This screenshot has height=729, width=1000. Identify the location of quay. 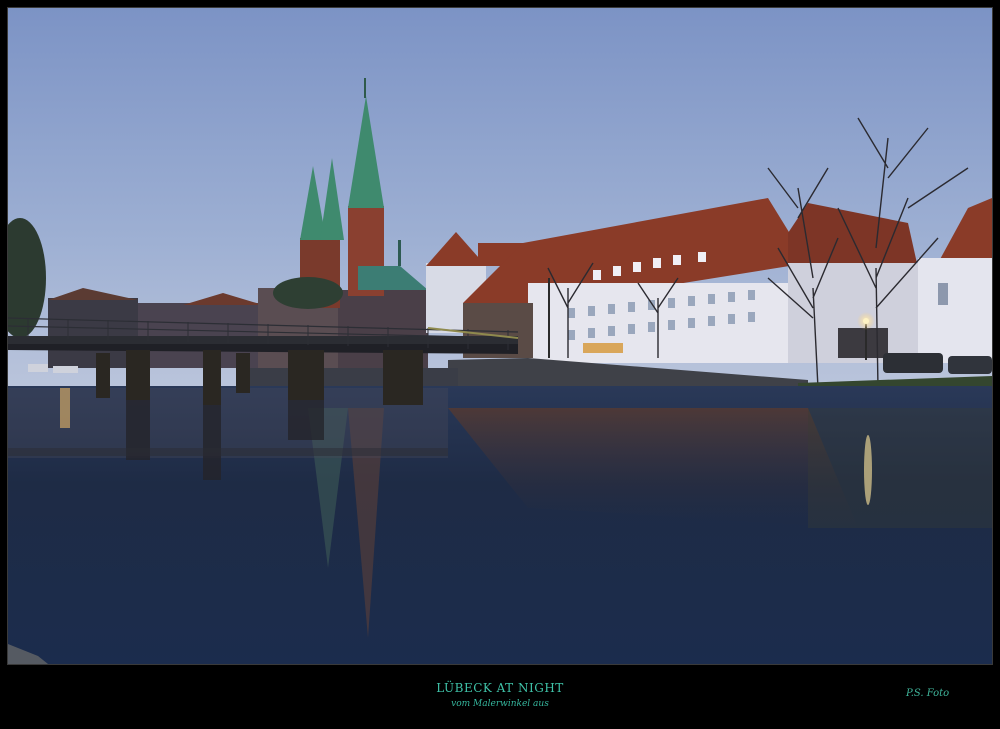
(353, 378).